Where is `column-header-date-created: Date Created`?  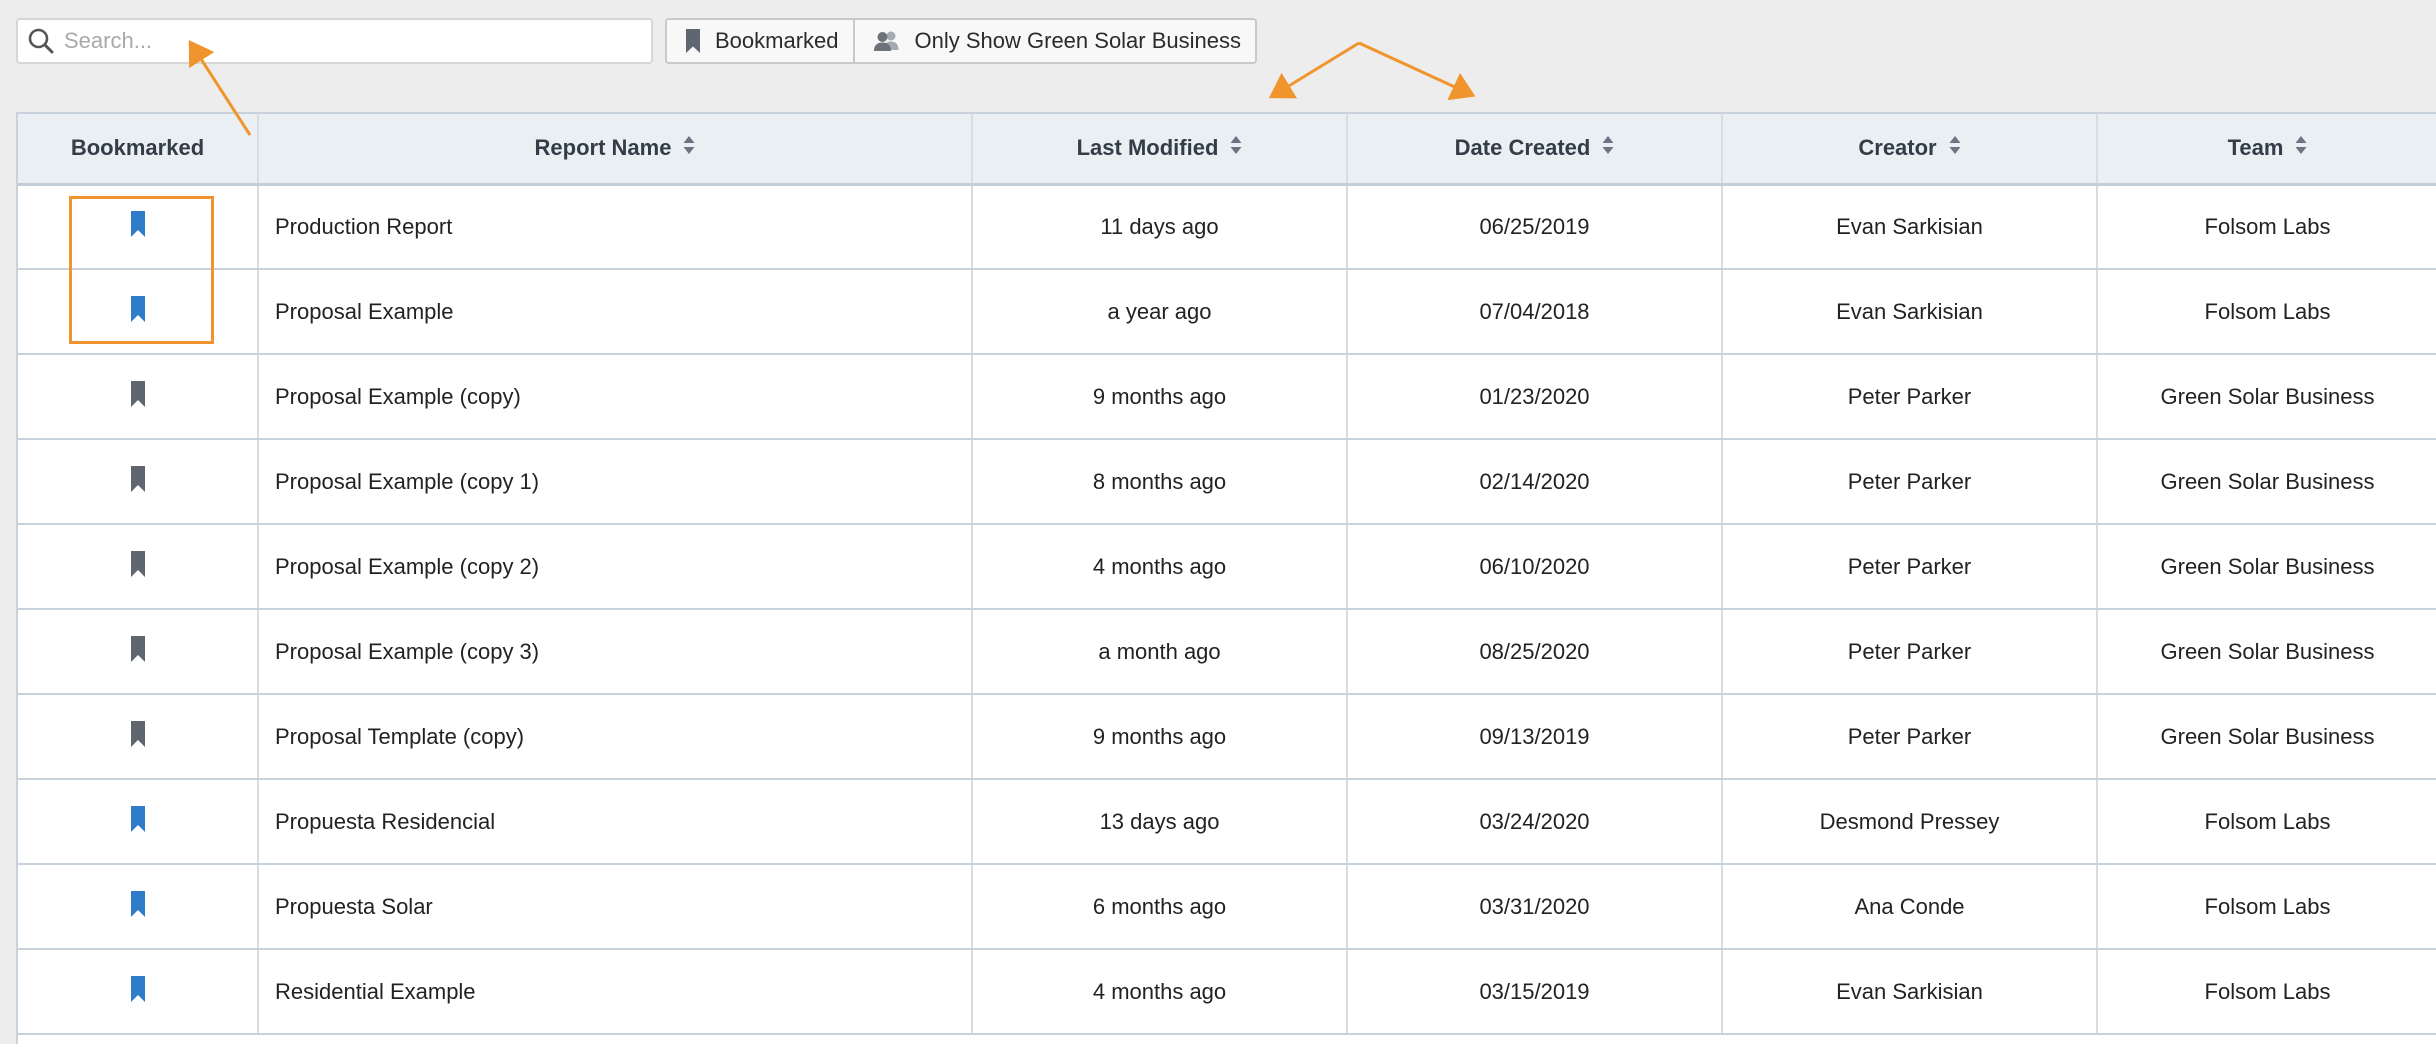 column-header-date-created: Date Created is located at coordinates (1535, 150).